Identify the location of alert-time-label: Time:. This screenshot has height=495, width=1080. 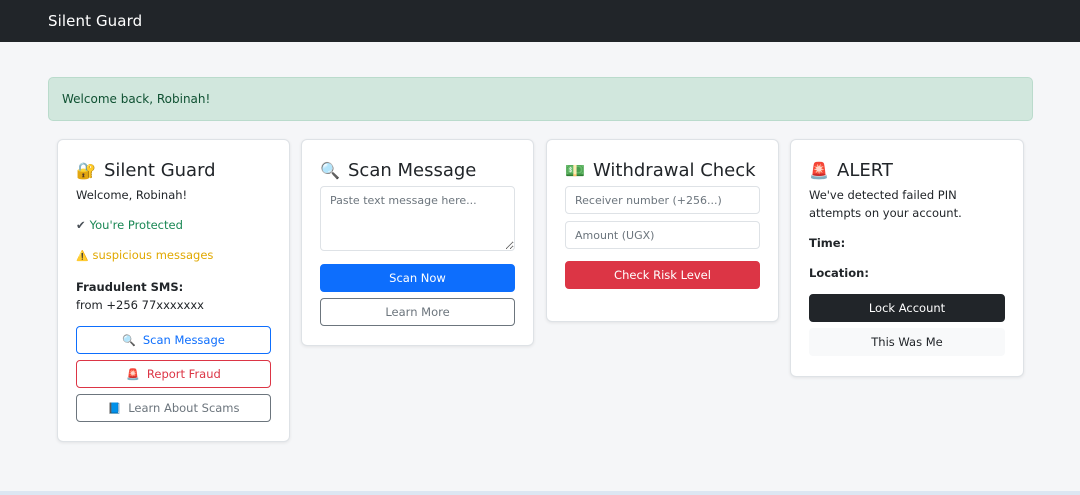
(827, 243).